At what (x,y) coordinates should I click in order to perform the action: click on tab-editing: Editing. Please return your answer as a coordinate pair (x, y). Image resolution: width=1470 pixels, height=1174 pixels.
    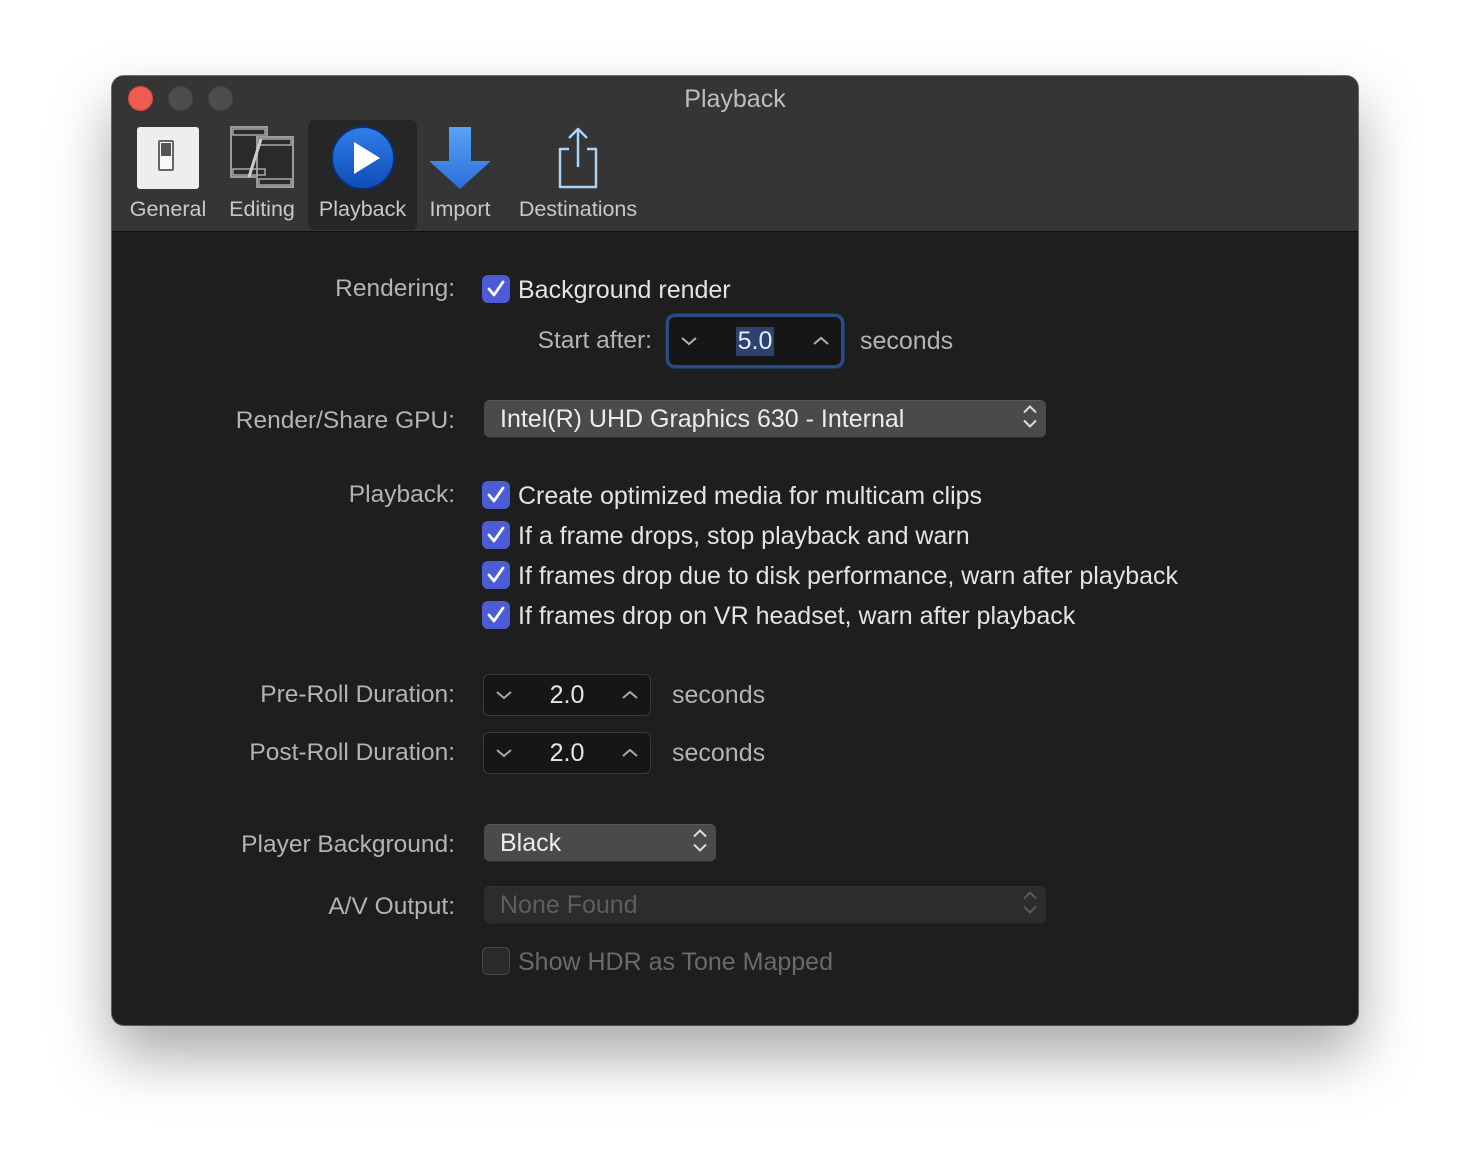
    Looking at the image, I should click on (262, 175).